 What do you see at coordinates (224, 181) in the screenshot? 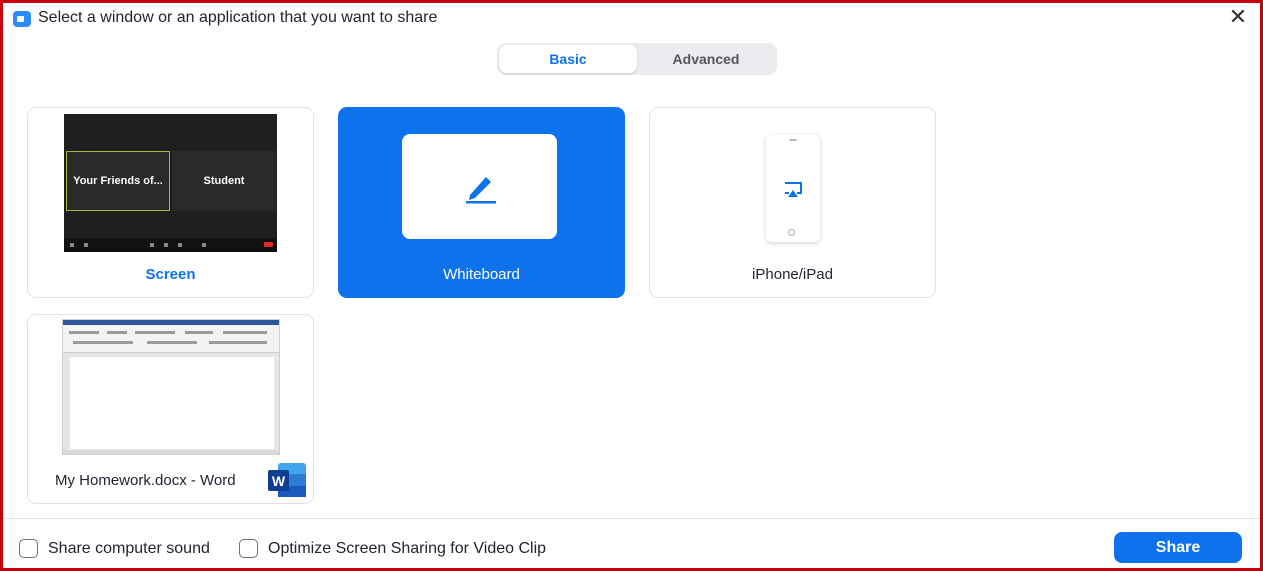
I see `thumbnail-participant-pane: Student` at bounding box center [224, 181].